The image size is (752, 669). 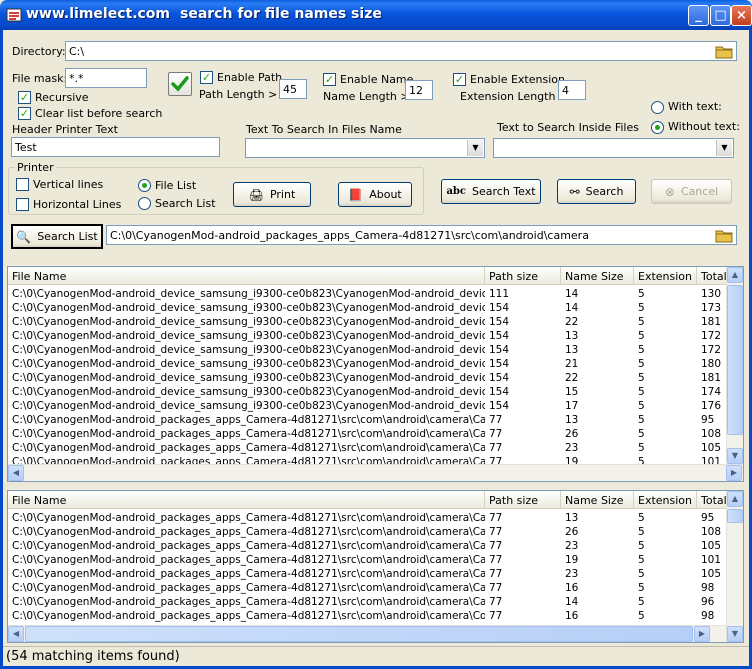 I want to click on enable-extension-checkbox: ✓, so click(x=459, y=79).